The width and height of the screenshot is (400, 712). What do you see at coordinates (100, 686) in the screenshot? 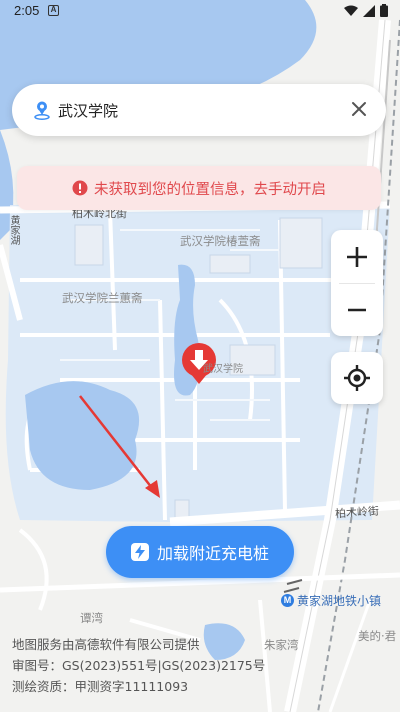
I see `attribution-qualification: 测绘资质：甲测资字11111093` at bounding box center [100, 686].